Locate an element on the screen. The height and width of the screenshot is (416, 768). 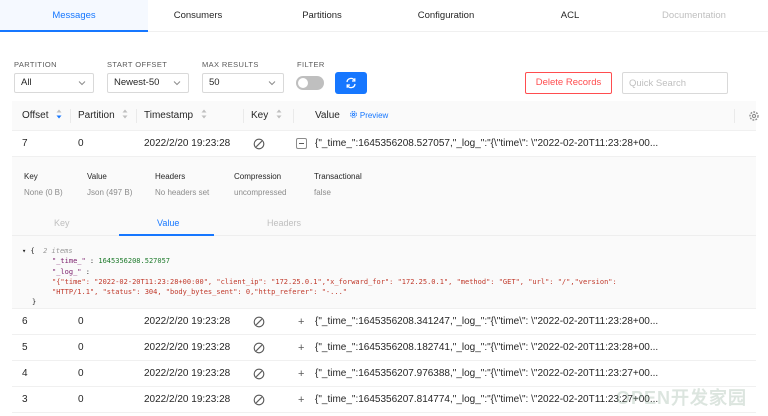
detail-tab-headers: Headers is located at coordinates (284, 223).